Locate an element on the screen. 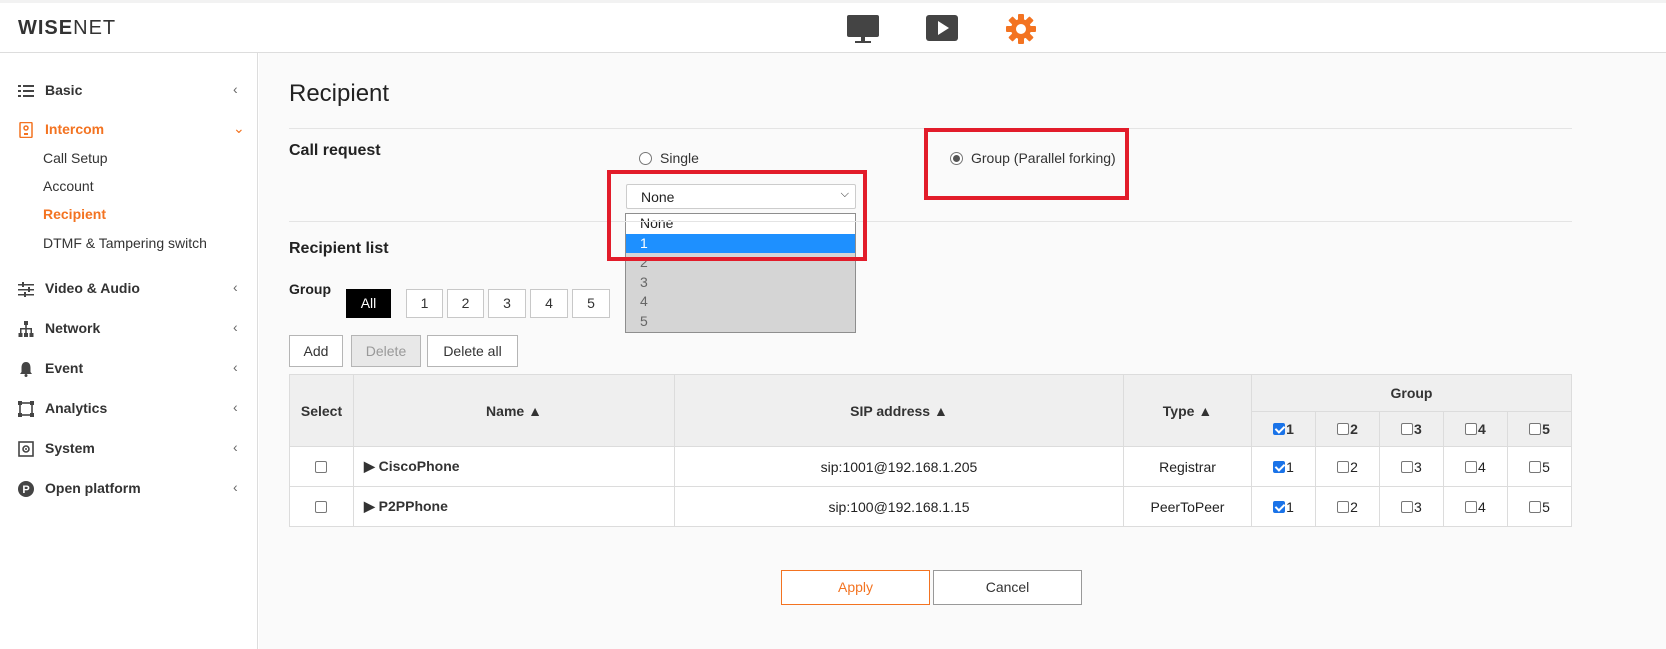 The image size is (1666, 649). group-filter-all: All is located at coordinates (368, 303).